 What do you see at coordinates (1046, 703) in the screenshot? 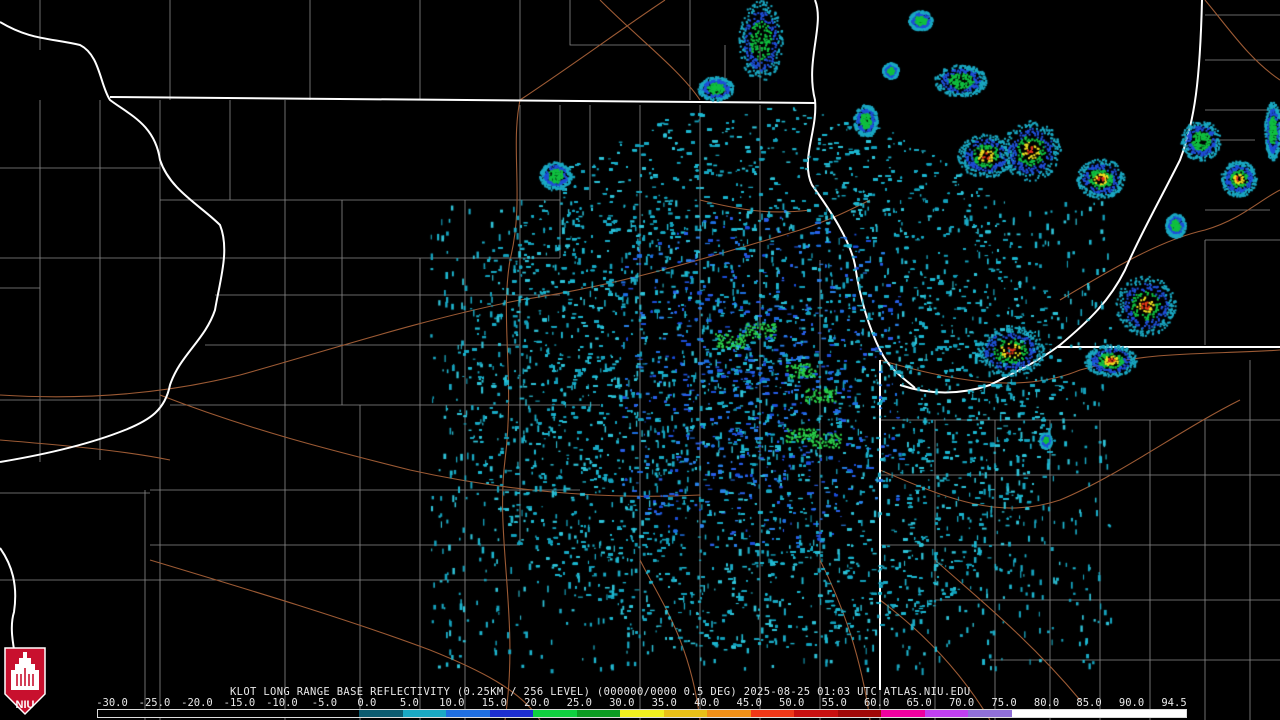
I see `scale-tick-label: 80.0` at bounding box center [1046, 703].